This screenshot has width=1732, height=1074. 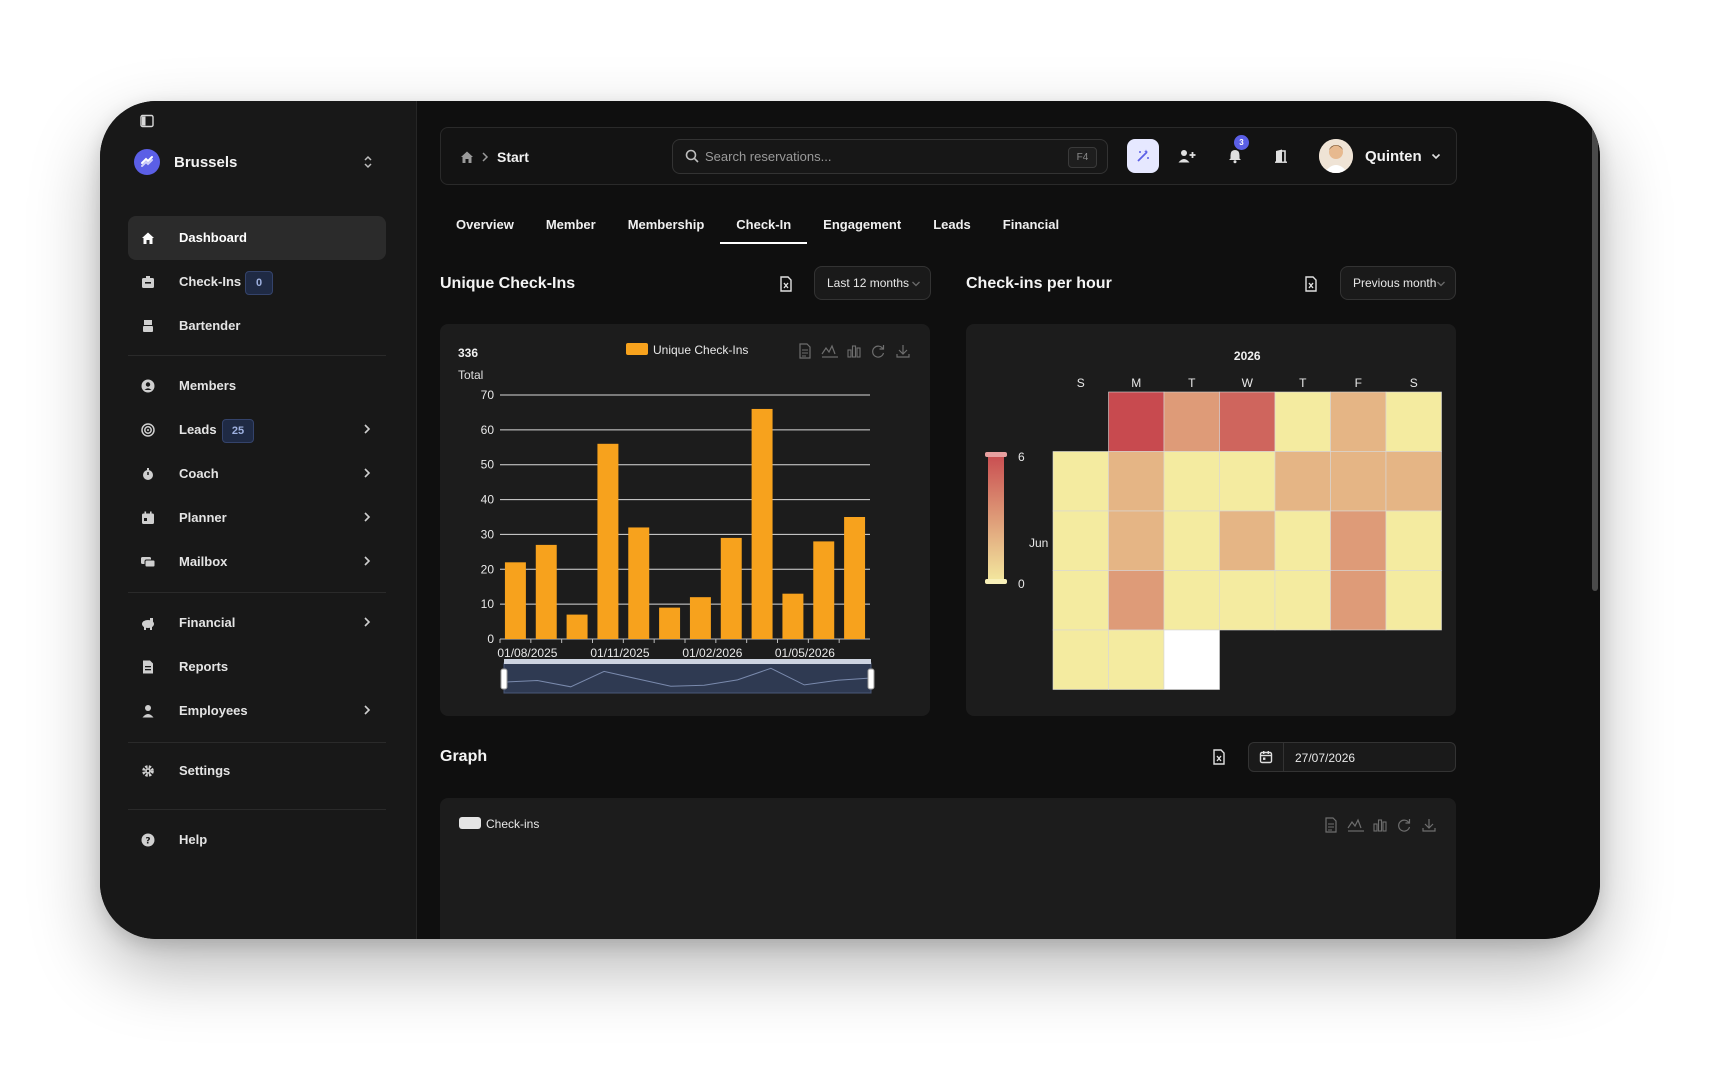 What do you see at coordinates (257, 518) in the screenshot?
I see `sidebar-item-planner: Planner` at bounding box center [257, 518].